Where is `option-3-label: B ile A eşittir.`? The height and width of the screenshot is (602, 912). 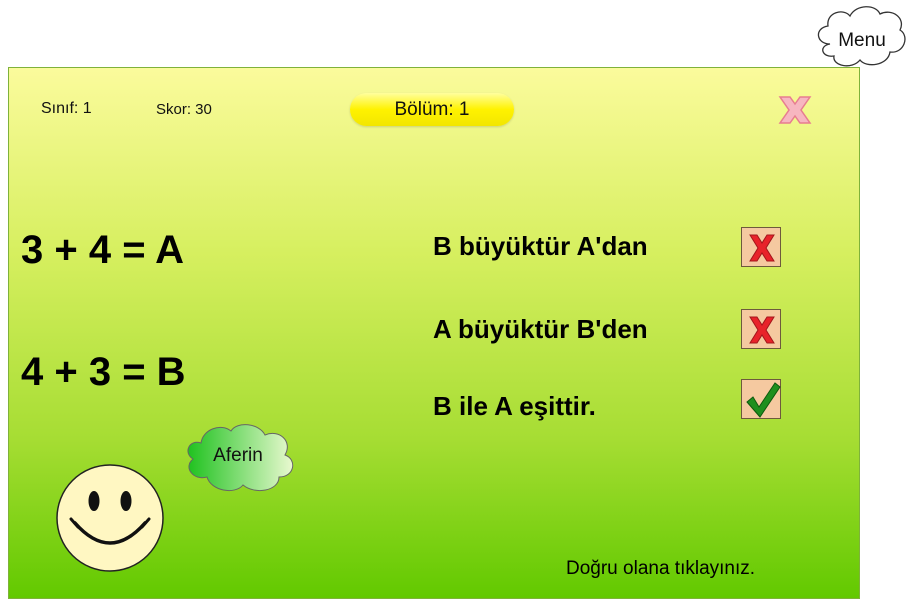
option-3-label: B ile A eşittir. is located at coordinates (514, 406).